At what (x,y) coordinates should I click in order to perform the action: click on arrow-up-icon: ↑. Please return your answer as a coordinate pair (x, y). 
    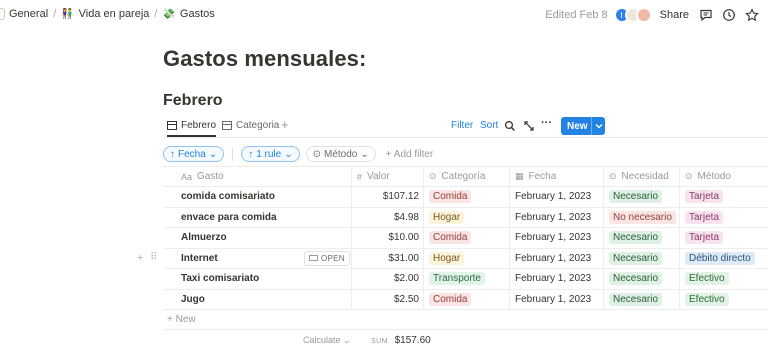
    Looking at the image, I should click on (172, 154).